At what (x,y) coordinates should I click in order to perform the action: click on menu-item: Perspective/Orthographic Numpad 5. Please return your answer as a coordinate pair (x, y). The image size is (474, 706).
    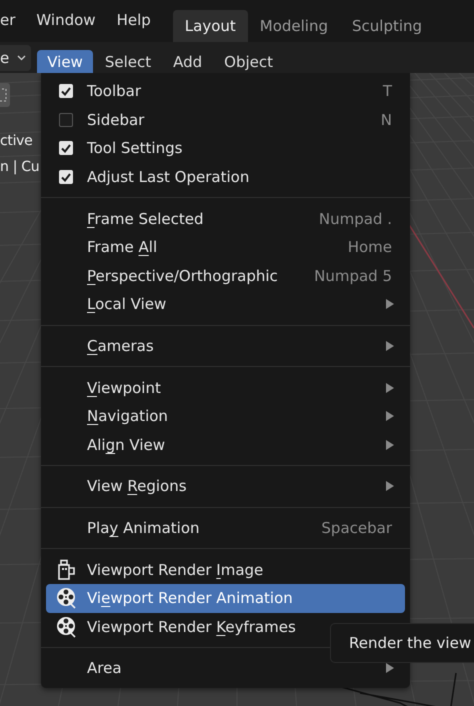
    Looking at the image, I should click on (225, 276).